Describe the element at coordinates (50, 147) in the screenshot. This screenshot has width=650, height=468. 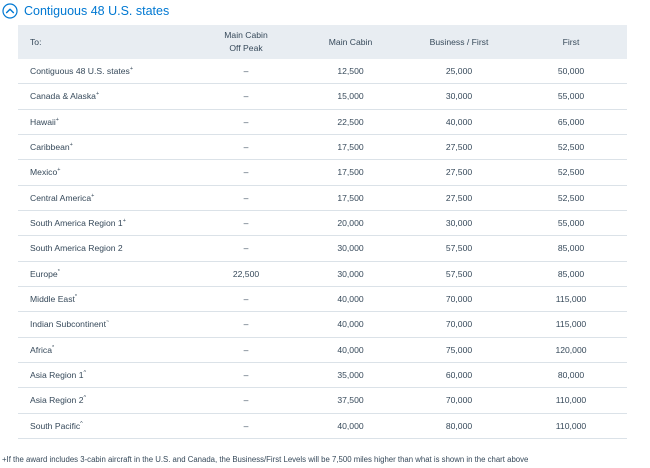
I see `destination-cell-text: Caribbean` at that location.